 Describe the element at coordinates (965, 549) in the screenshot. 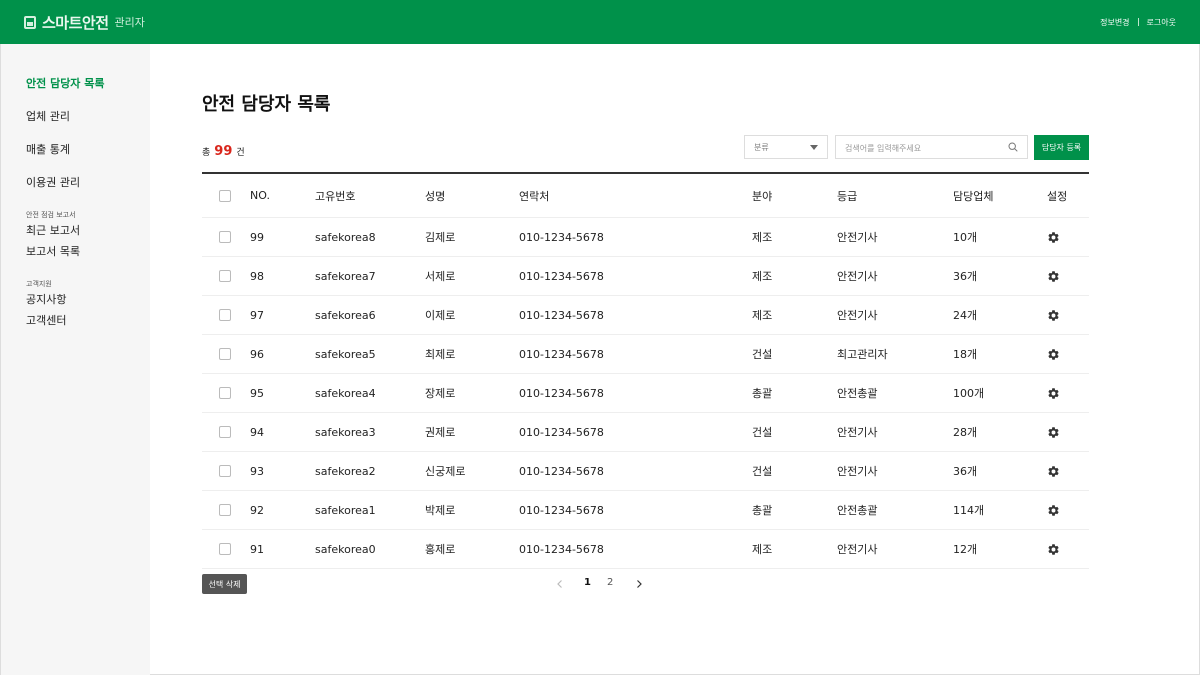

I see `row-companies: 12개` at that location.